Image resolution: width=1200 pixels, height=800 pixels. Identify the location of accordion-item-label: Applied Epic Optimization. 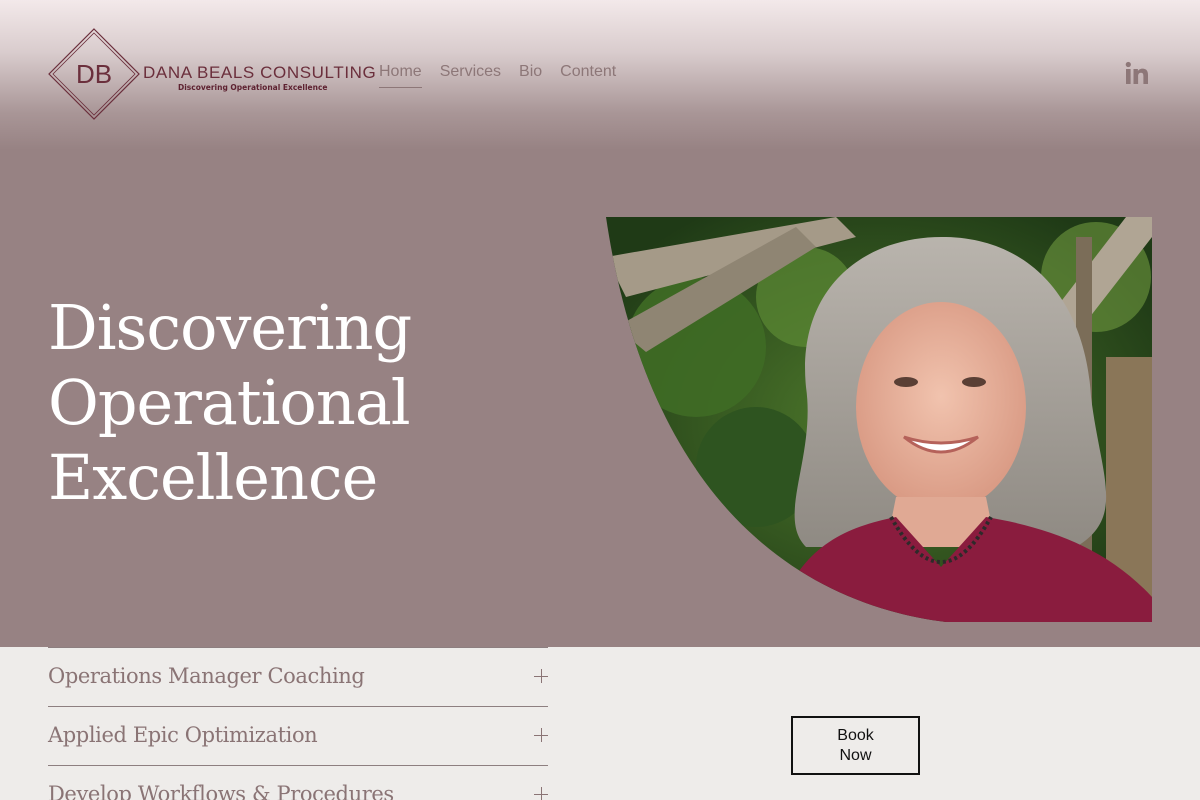
(183, 735).